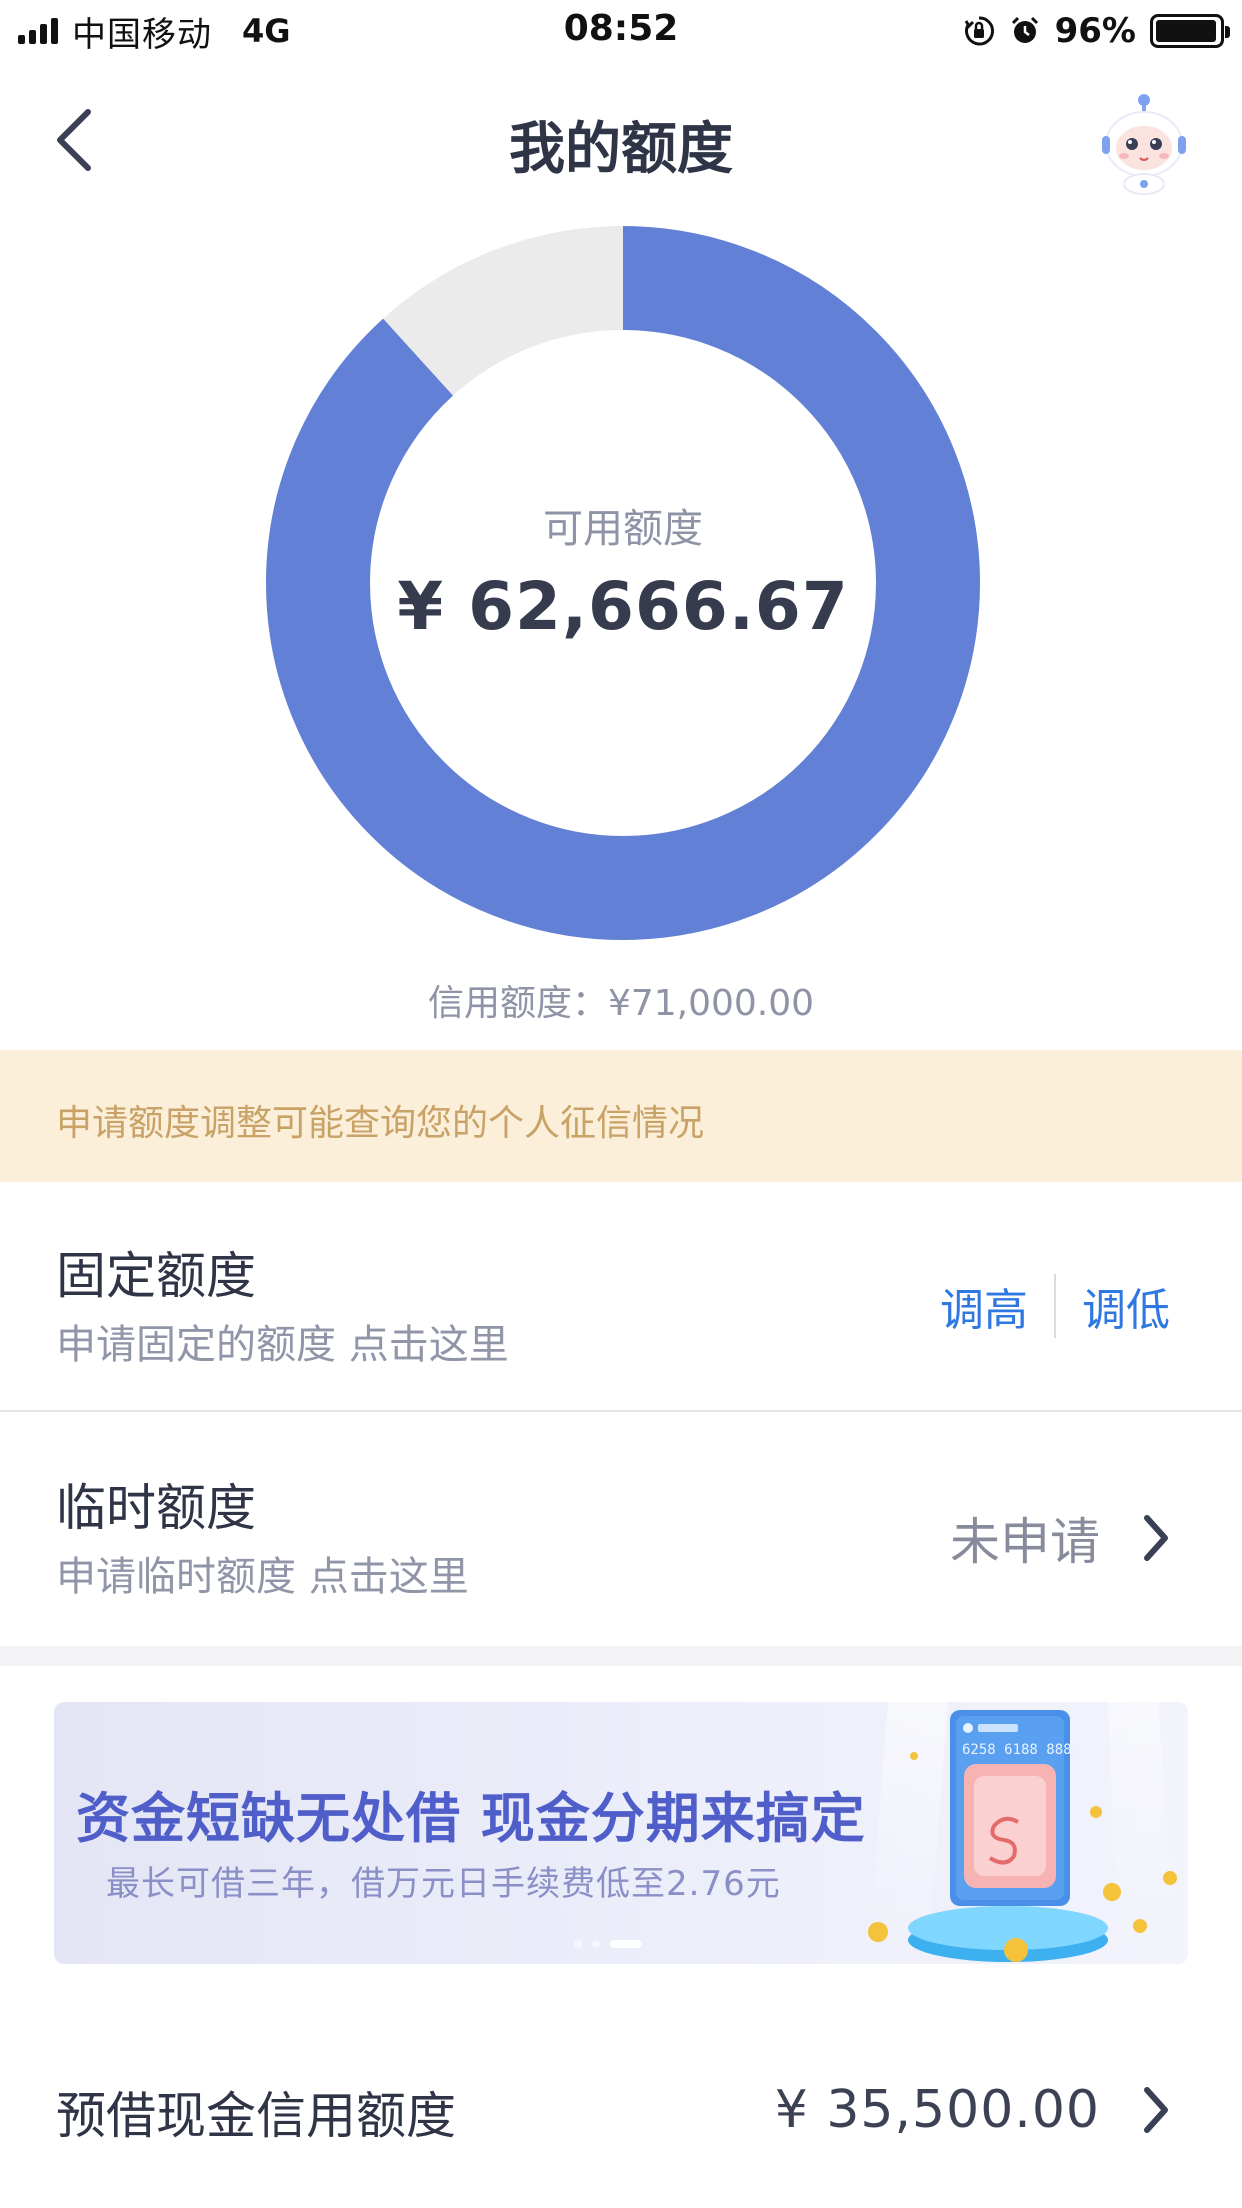  I want to click on battery-icon, so click(1190, 31).